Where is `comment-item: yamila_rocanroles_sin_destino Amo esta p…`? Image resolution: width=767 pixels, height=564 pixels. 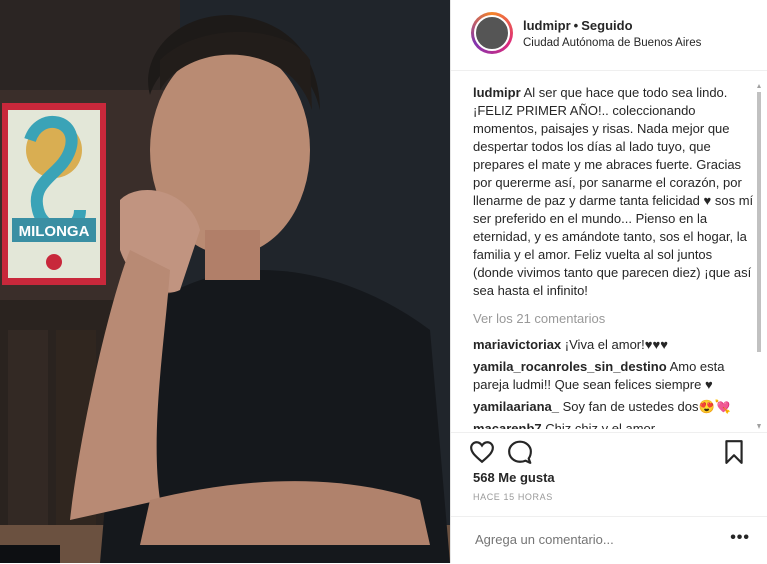
comment-item: yamila_rocanroles_sin_destino Amo esta p… is located at coordinates (614, 376).